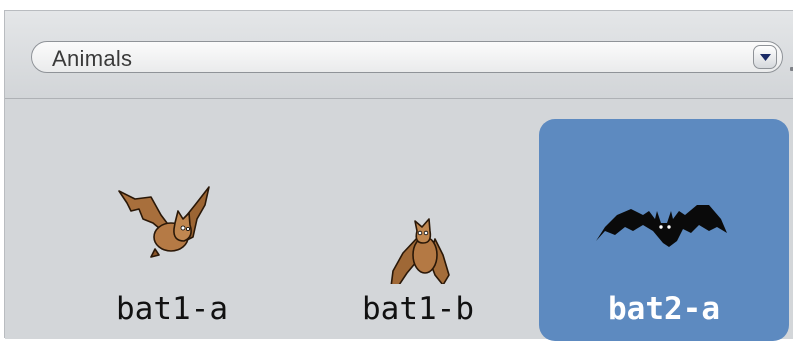  Describe the element at coordinates (661, 226) in the screenshot. I see `bat-black-icon` at that location.